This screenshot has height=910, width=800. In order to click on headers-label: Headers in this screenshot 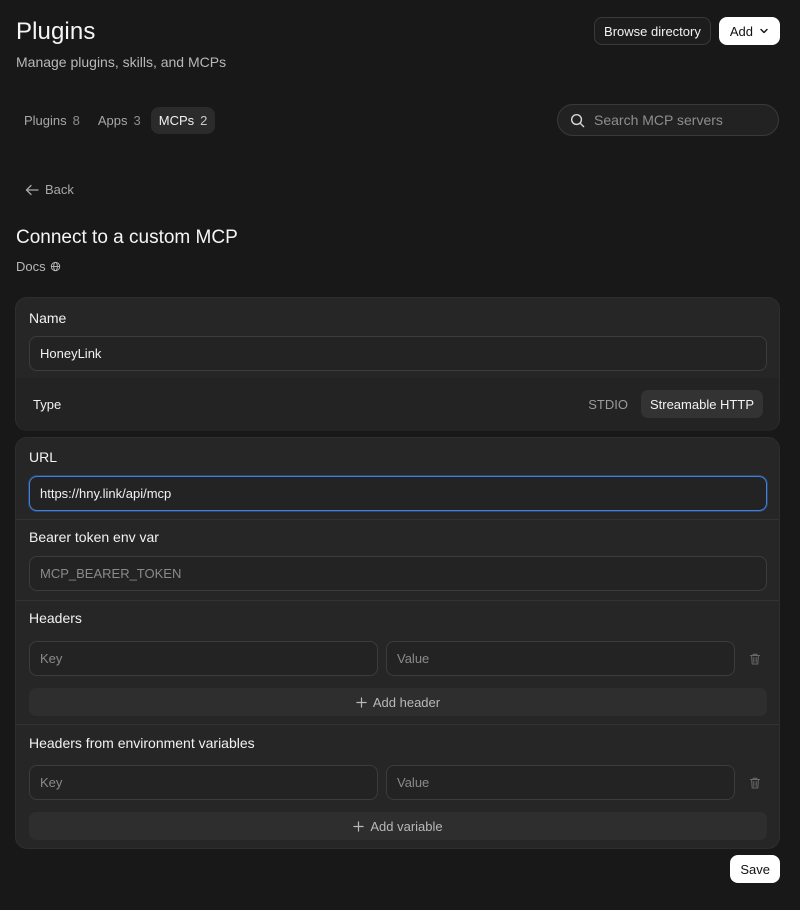, I will do `click(55, 618)`.